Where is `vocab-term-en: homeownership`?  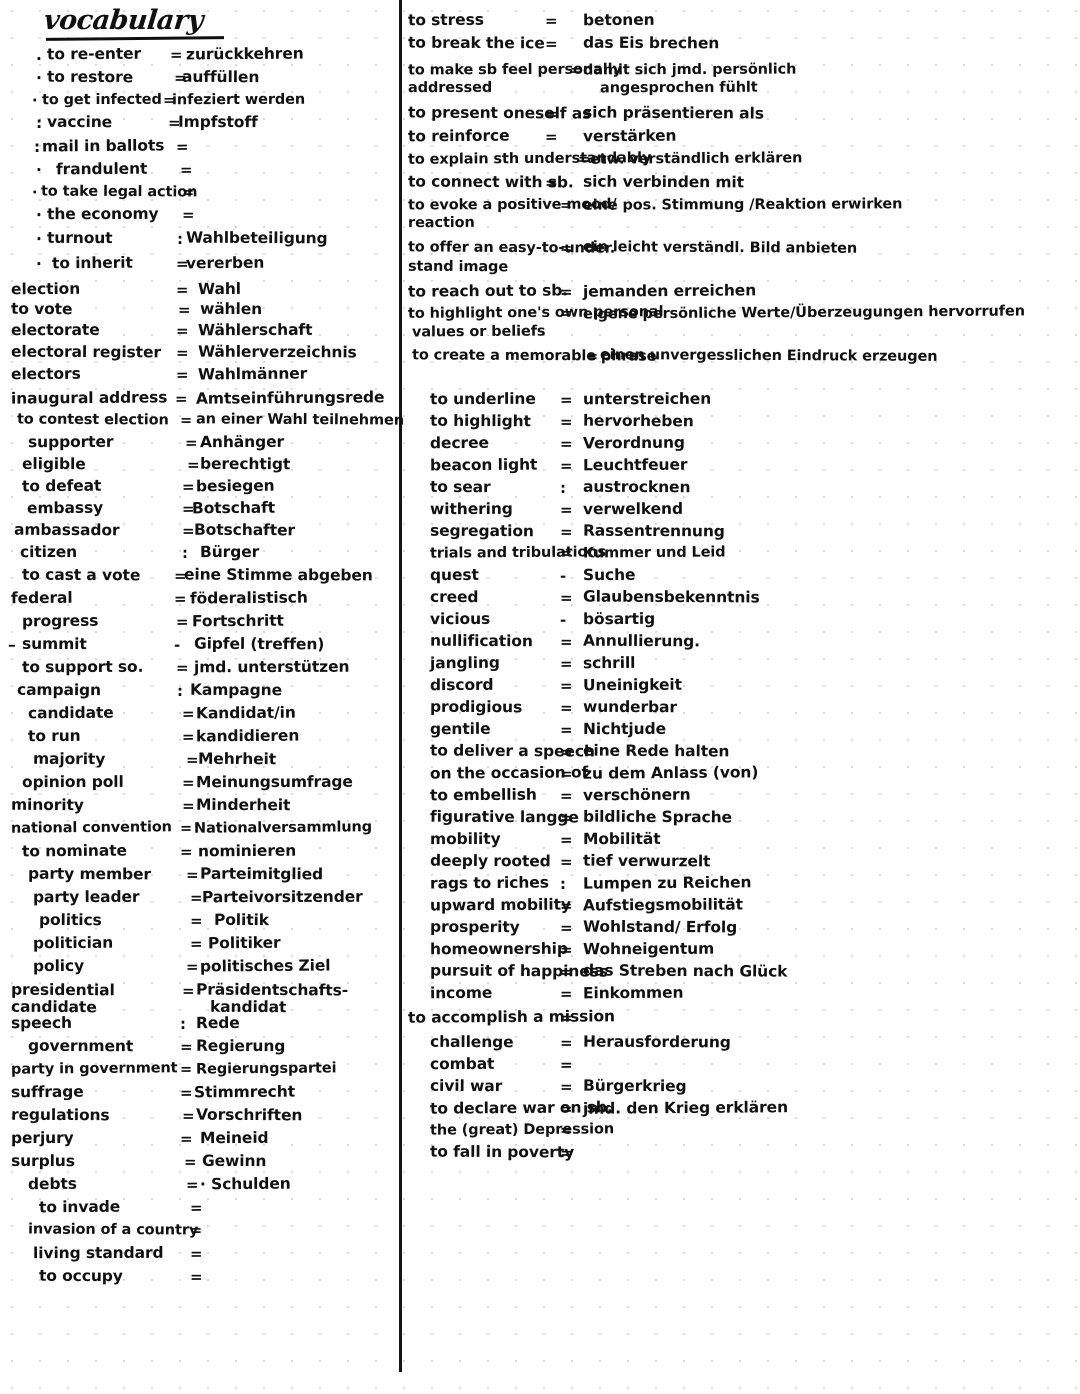 vocab-term-en: homeownership is located at coordinates (498, 949).